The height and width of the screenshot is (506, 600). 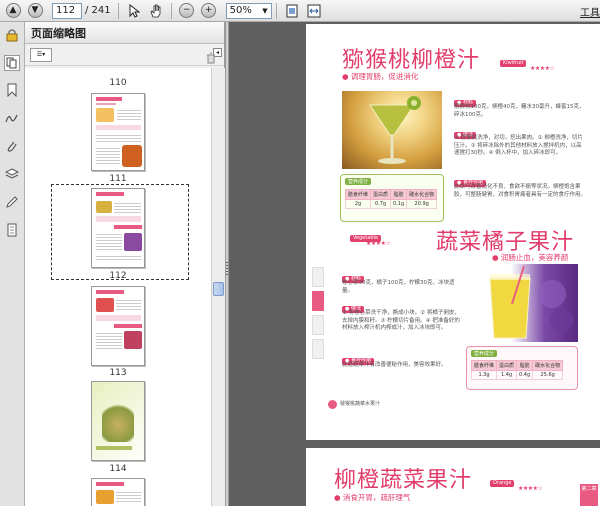 What do you see at coordinates (399, 204) in the screenshot?
I see `nutrition-value: 0.1g` at bounding box center [399, 204].